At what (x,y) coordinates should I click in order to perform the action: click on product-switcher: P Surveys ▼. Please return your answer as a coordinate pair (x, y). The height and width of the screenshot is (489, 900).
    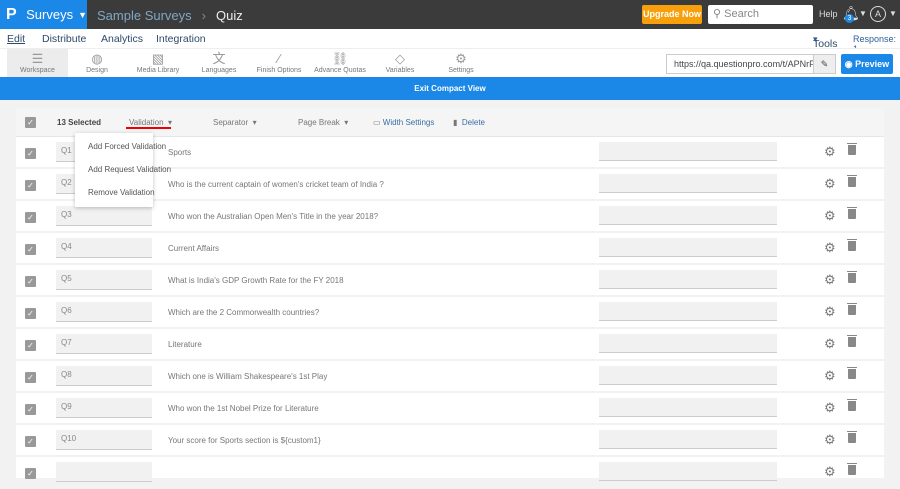
    Looking at the image, I should click on (43, 14).